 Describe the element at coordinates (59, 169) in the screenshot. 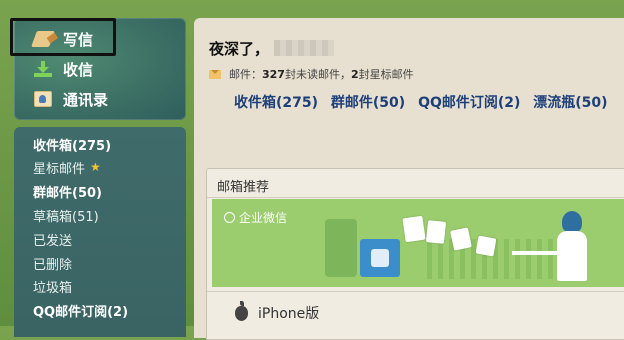

I see `folder-label: 星标邮件` at that location.